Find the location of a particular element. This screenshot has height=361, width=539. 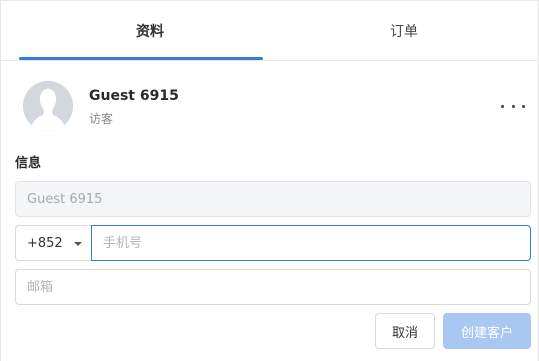

more-options-icon is located at coordinates (513, 106).